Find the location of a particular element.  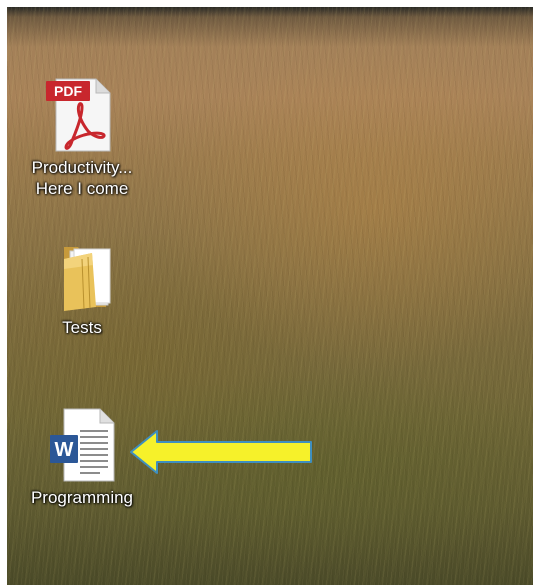

word-badge-text: W is located at coordinates (64, 450).